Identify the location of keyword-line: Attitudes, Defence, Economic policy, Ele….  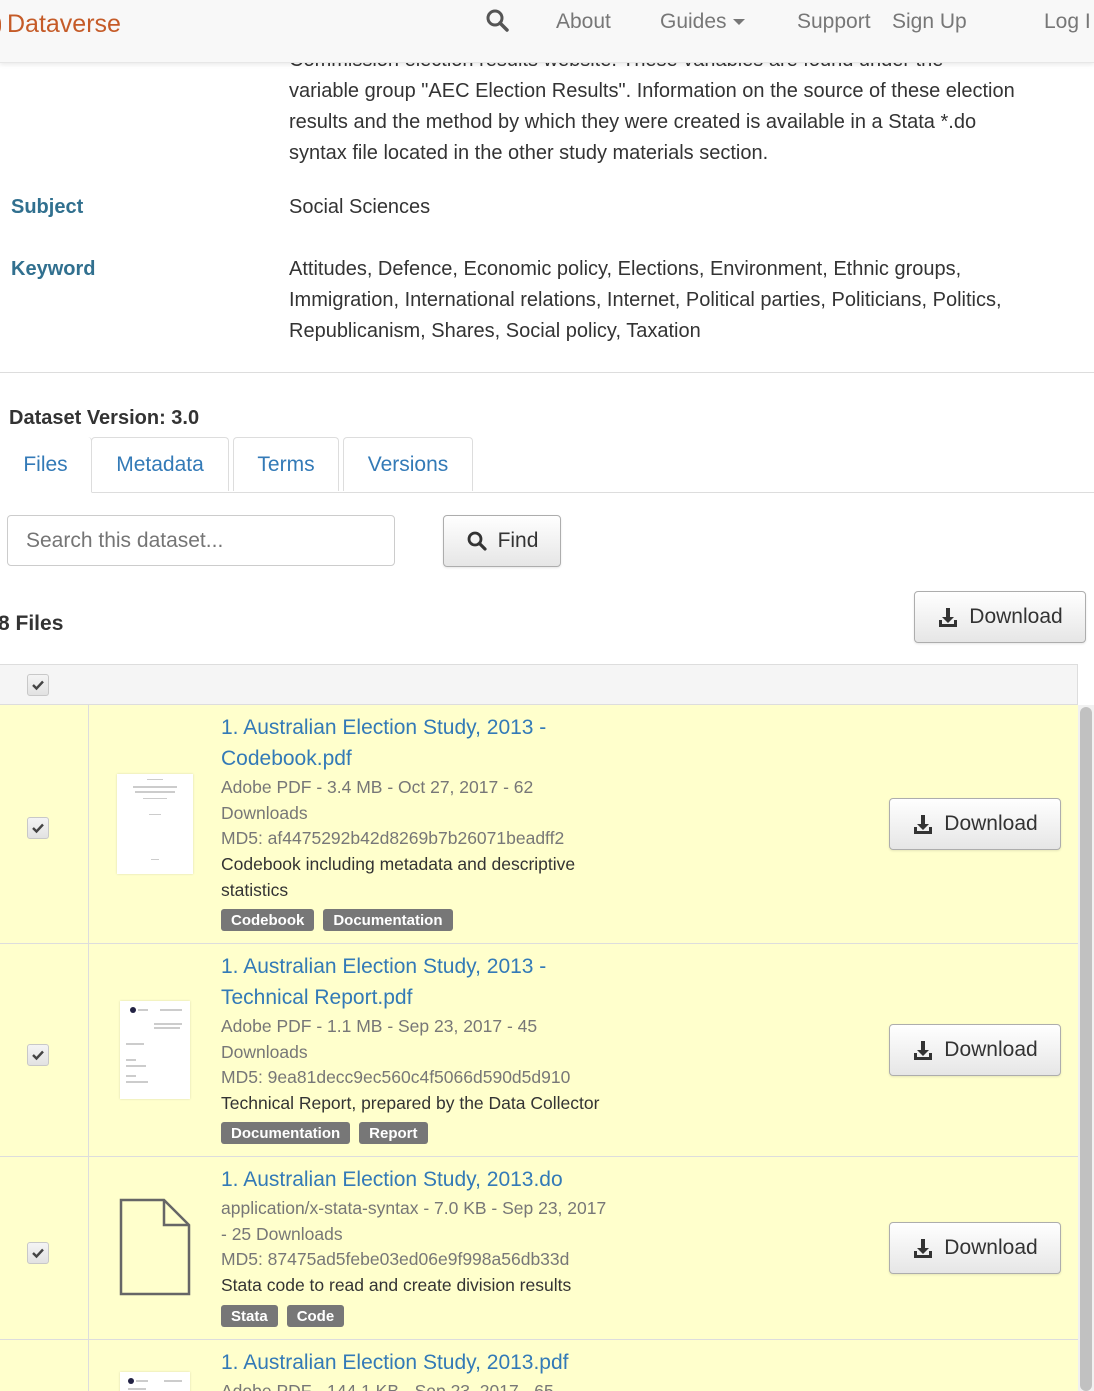
(625, 269).